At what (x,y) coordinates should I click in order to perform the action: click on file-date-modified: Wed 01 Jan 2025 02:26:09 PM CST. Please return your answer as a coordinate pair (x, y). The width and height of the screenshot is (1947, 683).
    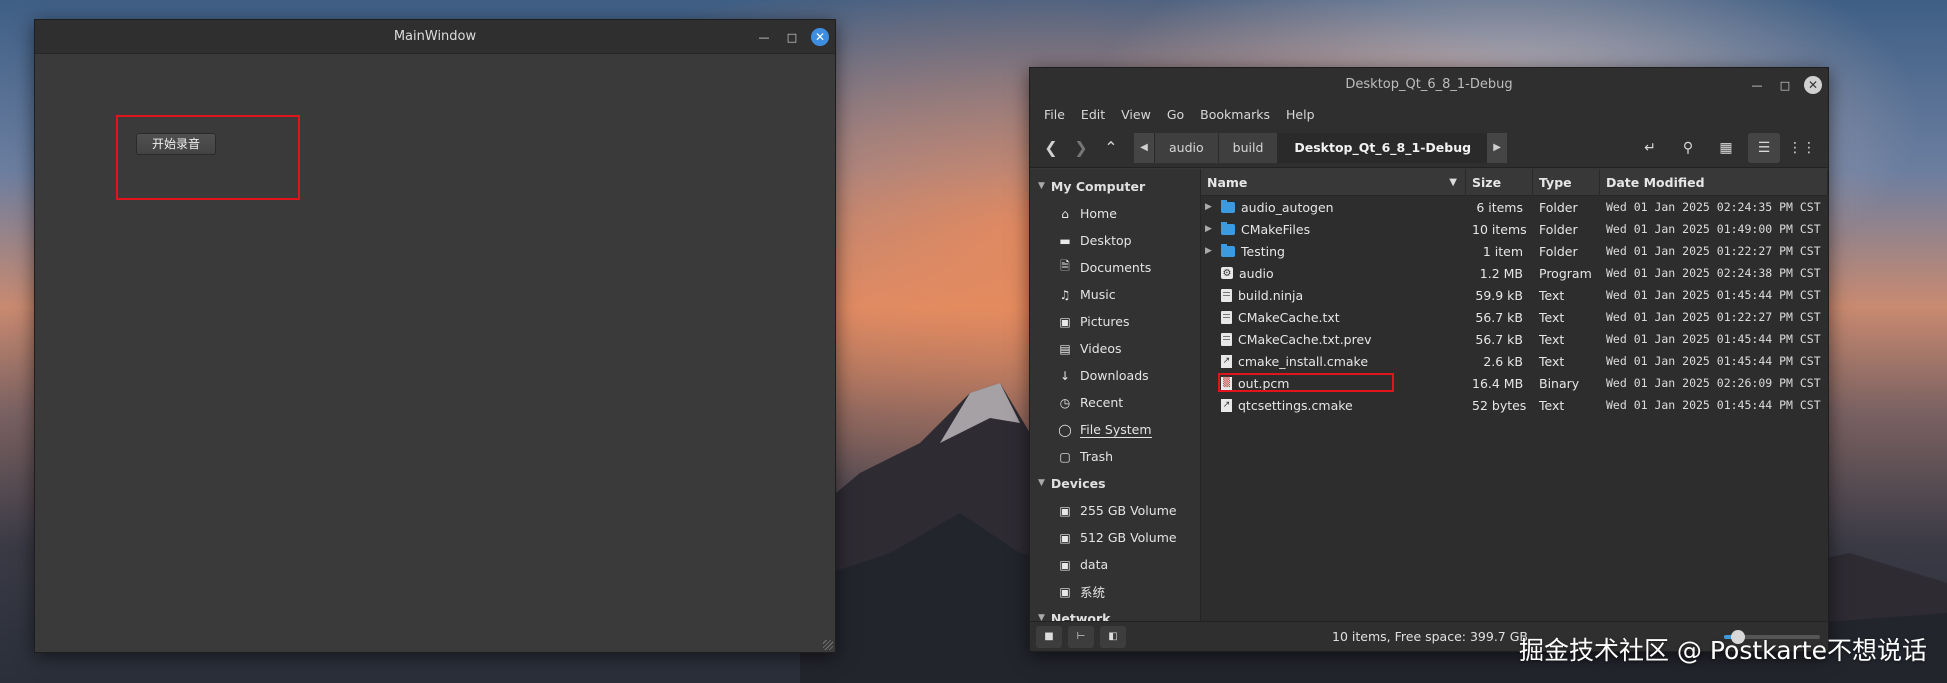
    Looking at the image, I should click on (1713, 383).